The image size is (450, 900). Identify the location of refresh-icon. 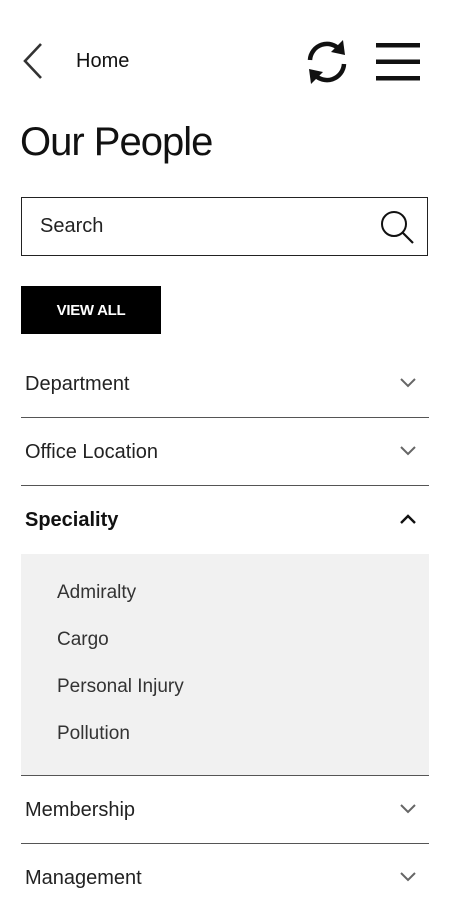
(327, 62).